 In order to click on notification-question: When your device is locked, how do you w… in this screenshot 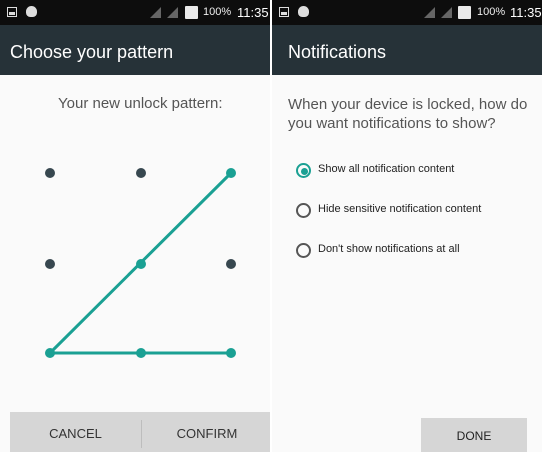, I will do `click(408, 114)`.